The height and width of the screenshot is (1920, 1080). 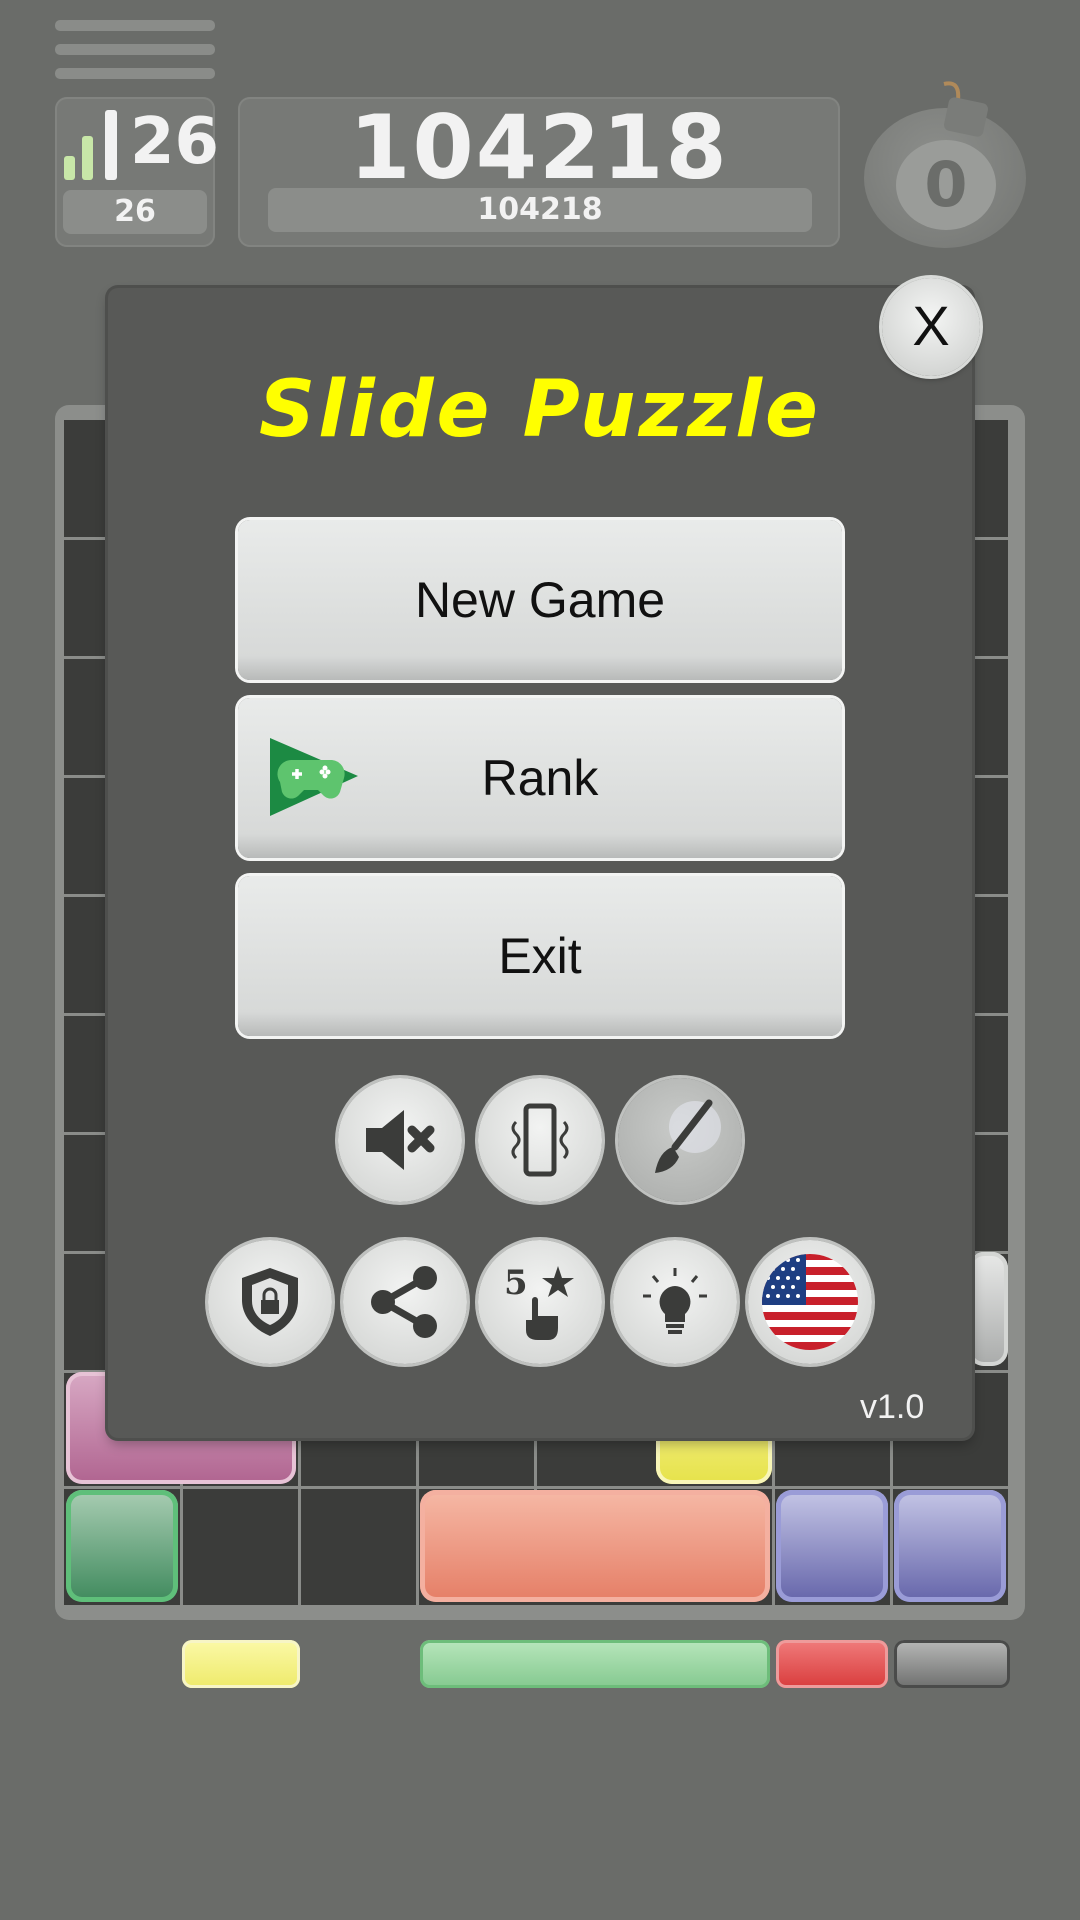 I want to click on hint-lightbulb-icon, so click(x=675, y=1302).